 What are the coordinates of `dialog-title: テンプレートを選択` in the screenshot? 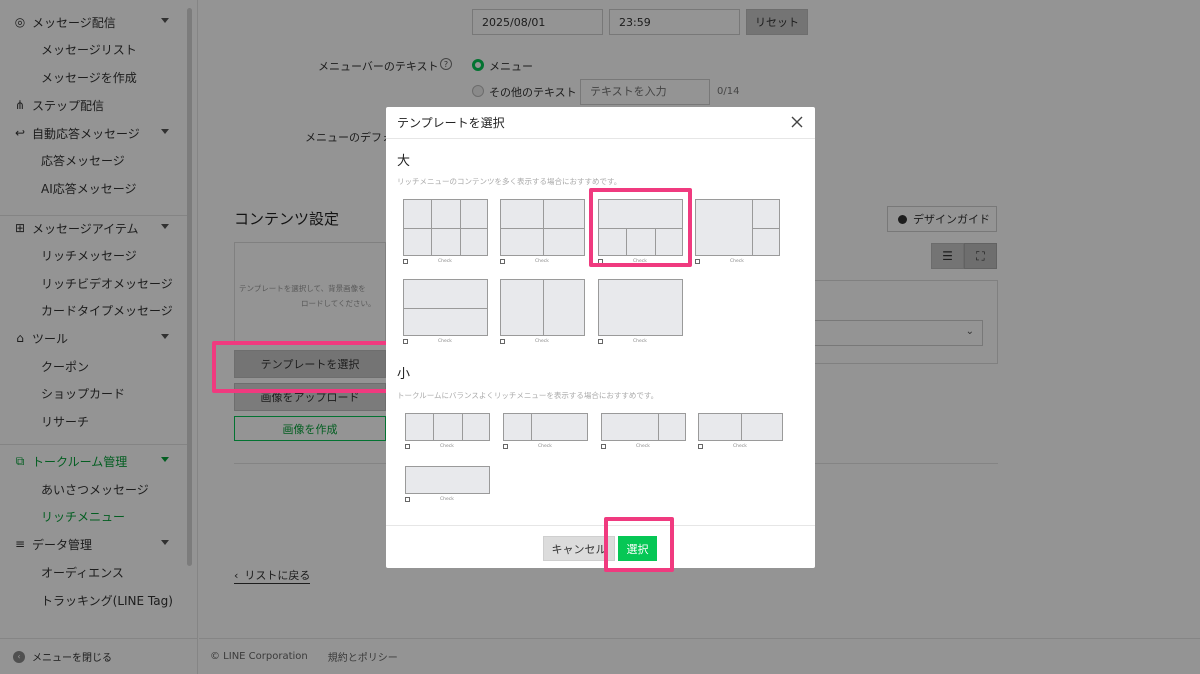 It's located at (451, 123).